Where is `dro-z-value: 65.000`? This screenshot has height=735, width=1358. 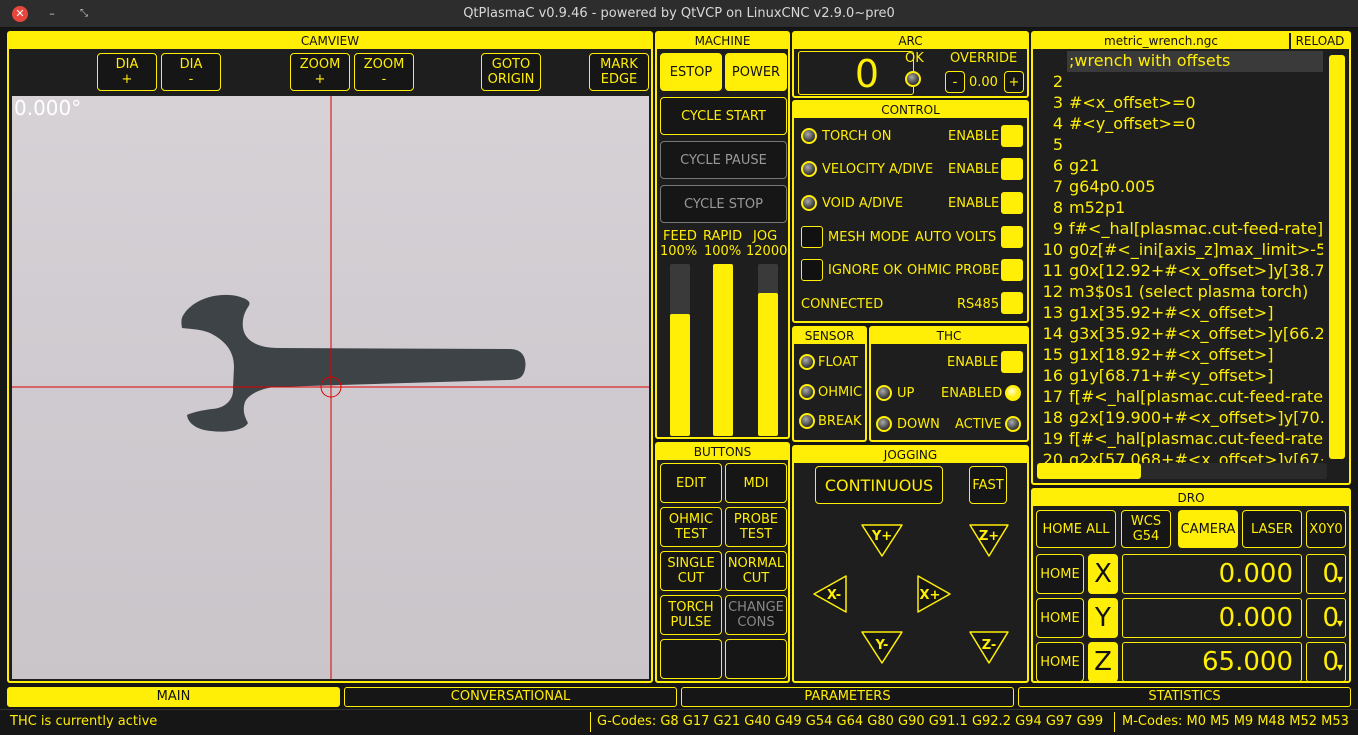 dro-z-value: 65.000 is located at coordinates (1212, 662).